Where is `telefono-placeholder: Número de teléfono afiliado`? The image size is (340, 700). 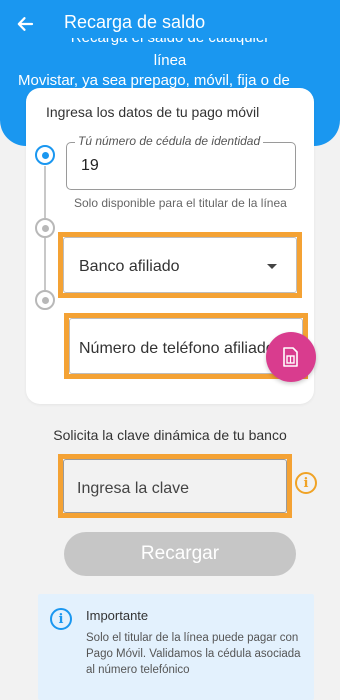 telefono-placeholder: Número de teléfono afiliado is located at coordinates (177, 348).